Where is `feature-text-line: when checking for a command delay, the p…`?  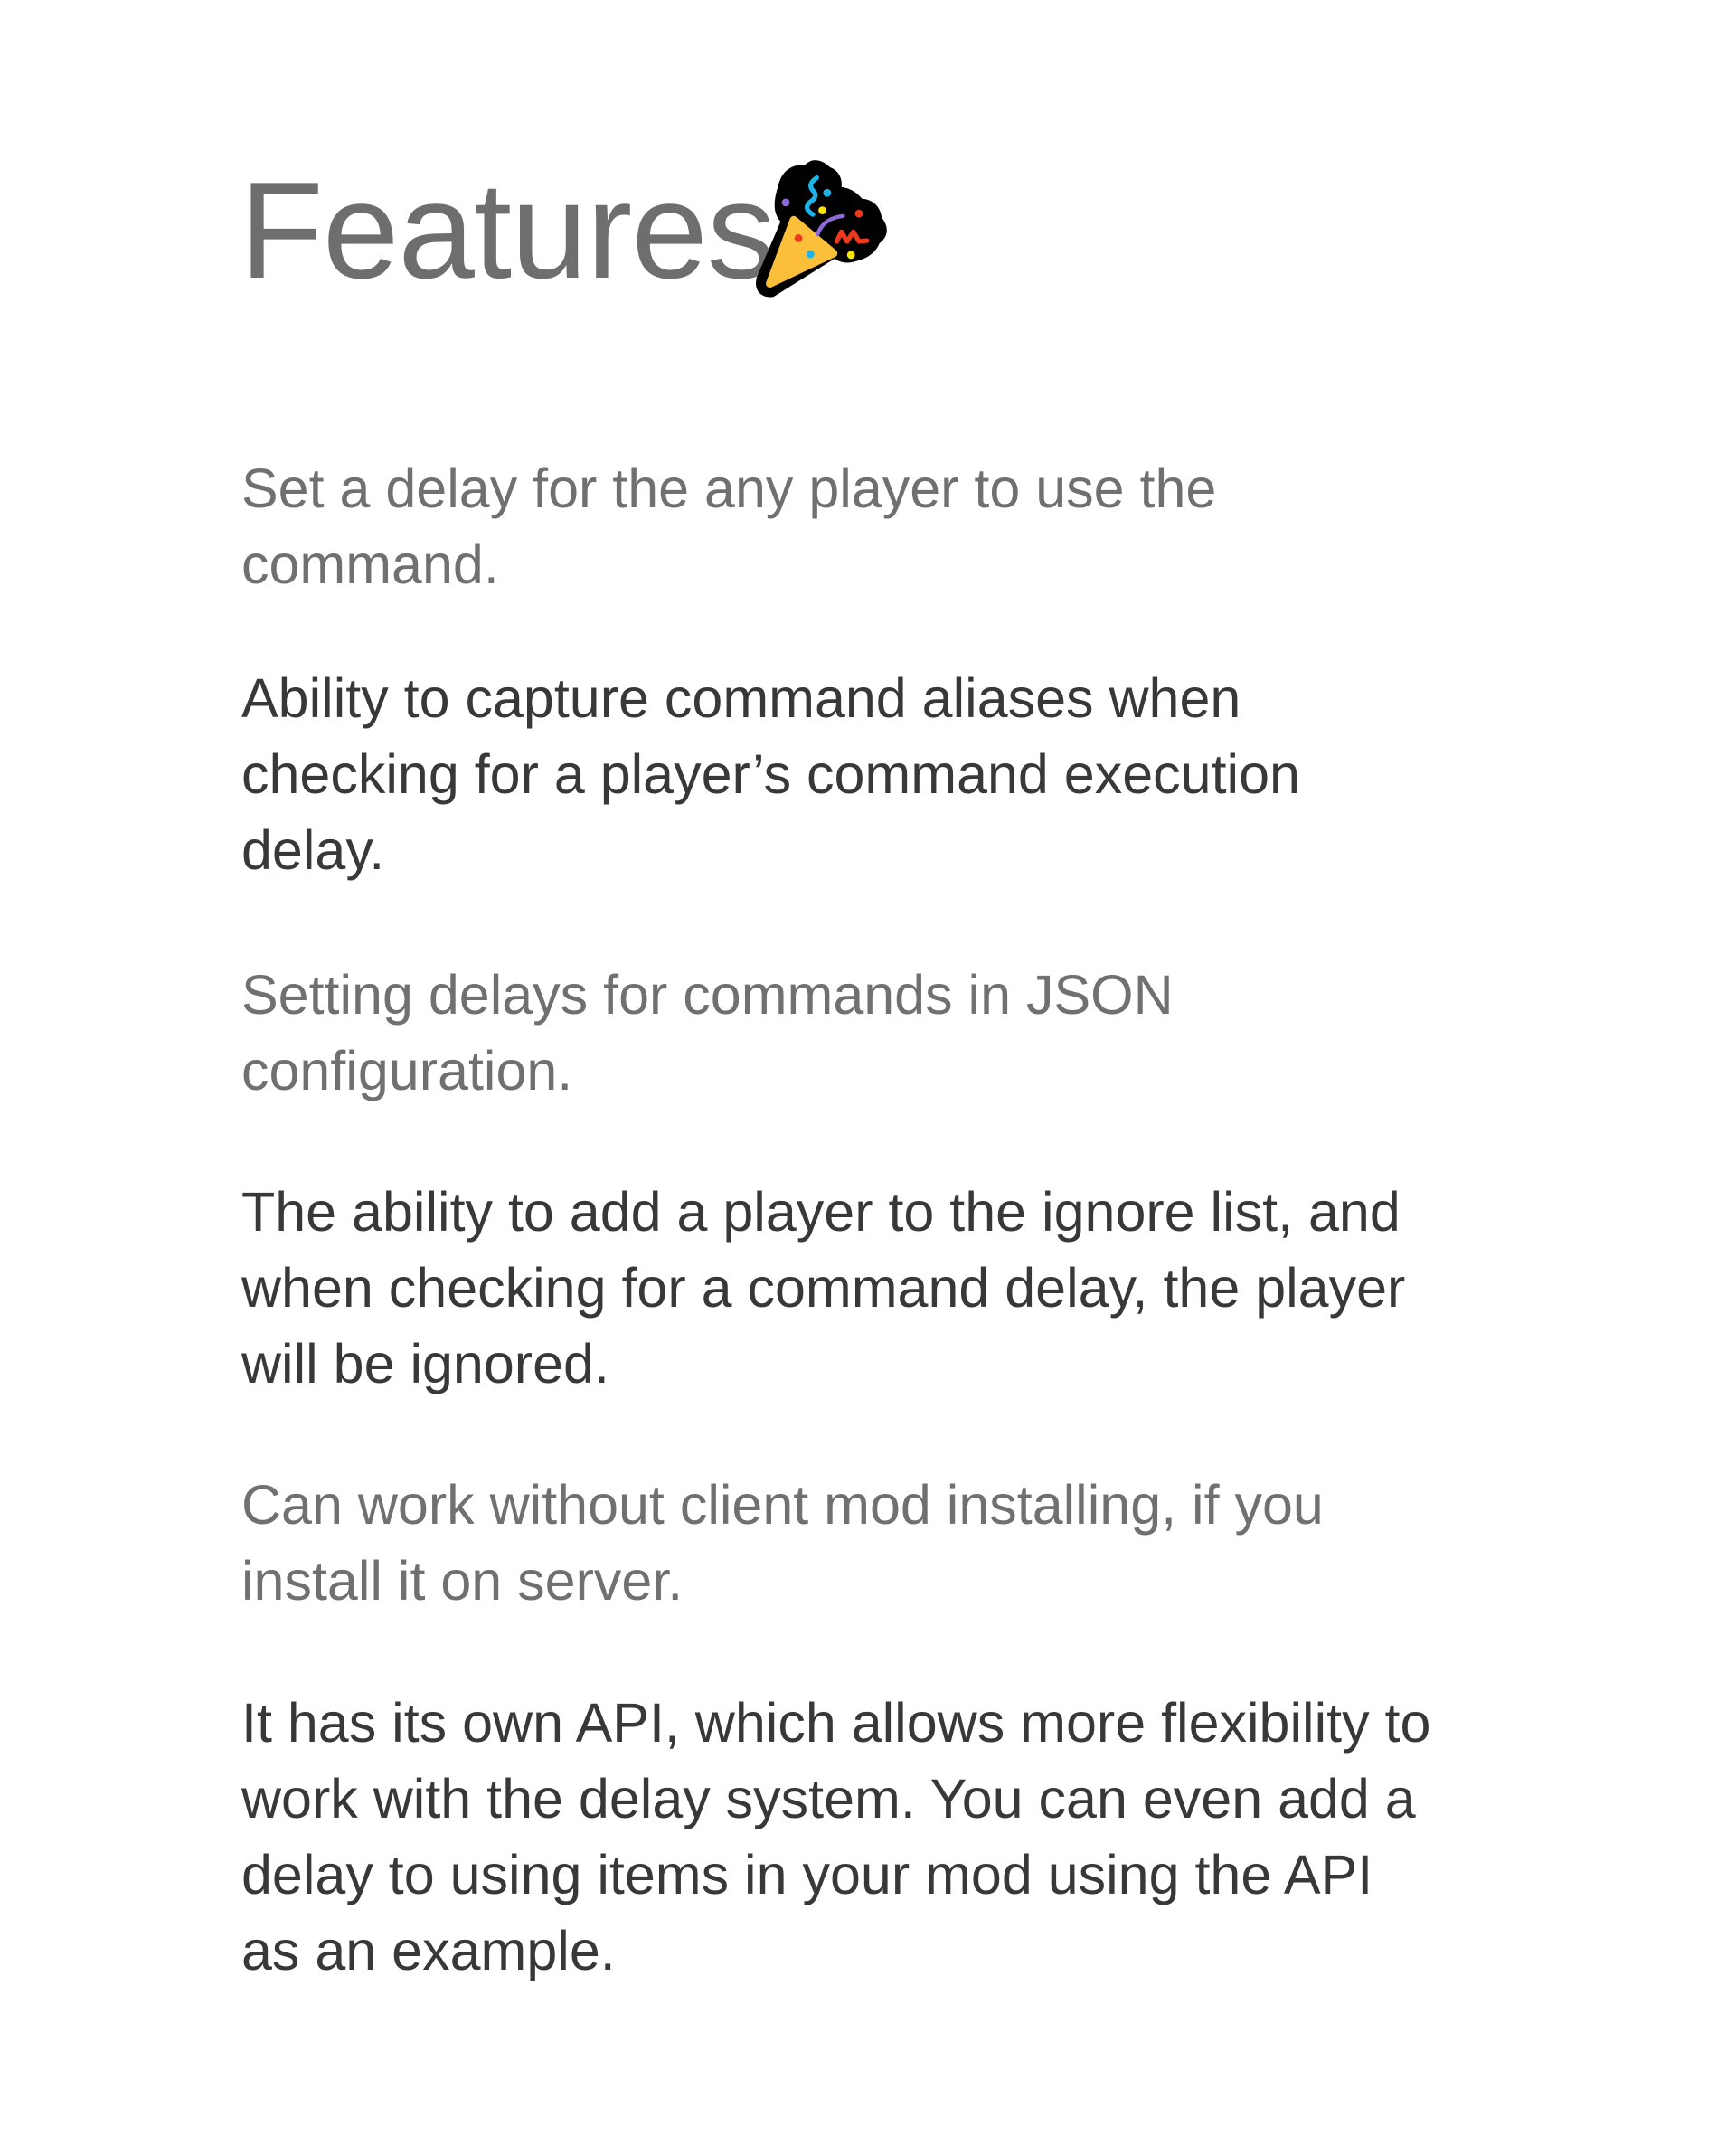
feature-text-line: when checking for a command delay, the p… is located at coordinates (823, 1288).